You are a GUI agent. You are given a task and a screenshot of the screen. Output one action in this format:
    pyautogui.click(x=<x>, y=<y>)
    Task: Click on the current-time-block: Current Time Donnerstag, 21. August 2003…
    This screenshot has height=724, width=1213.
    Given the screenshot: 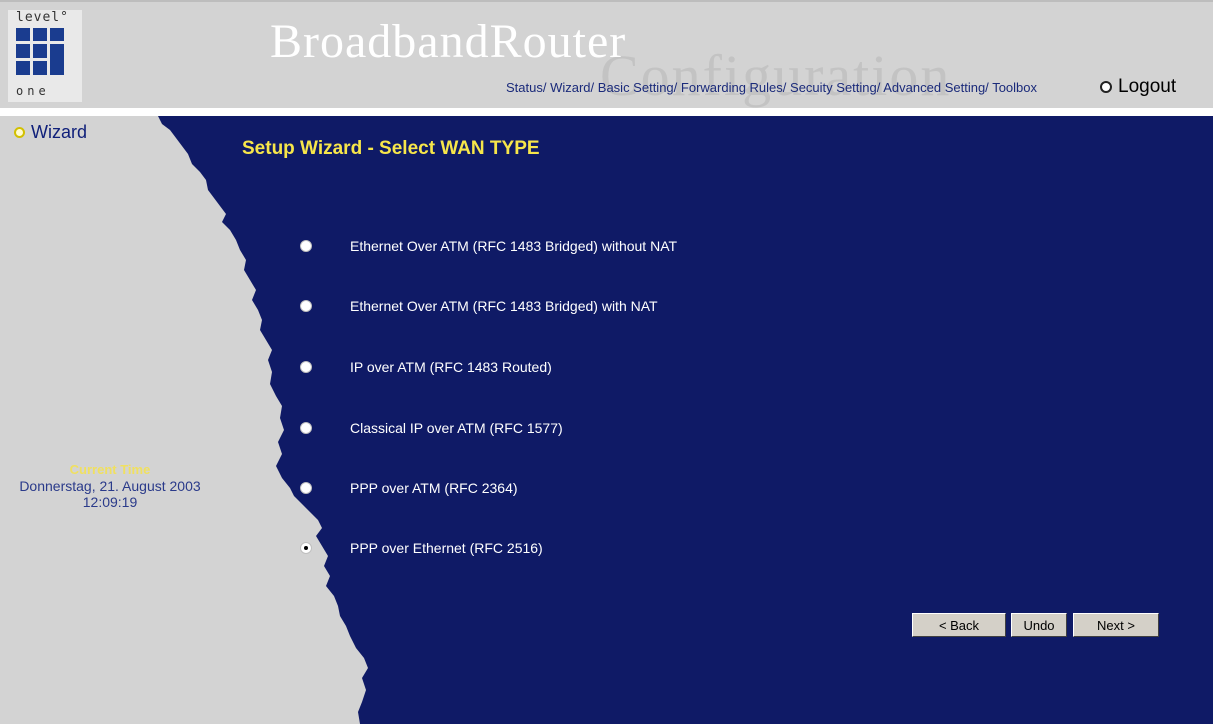 What is the action you would take?
    pyautogui.click(x=110, y=486)
    